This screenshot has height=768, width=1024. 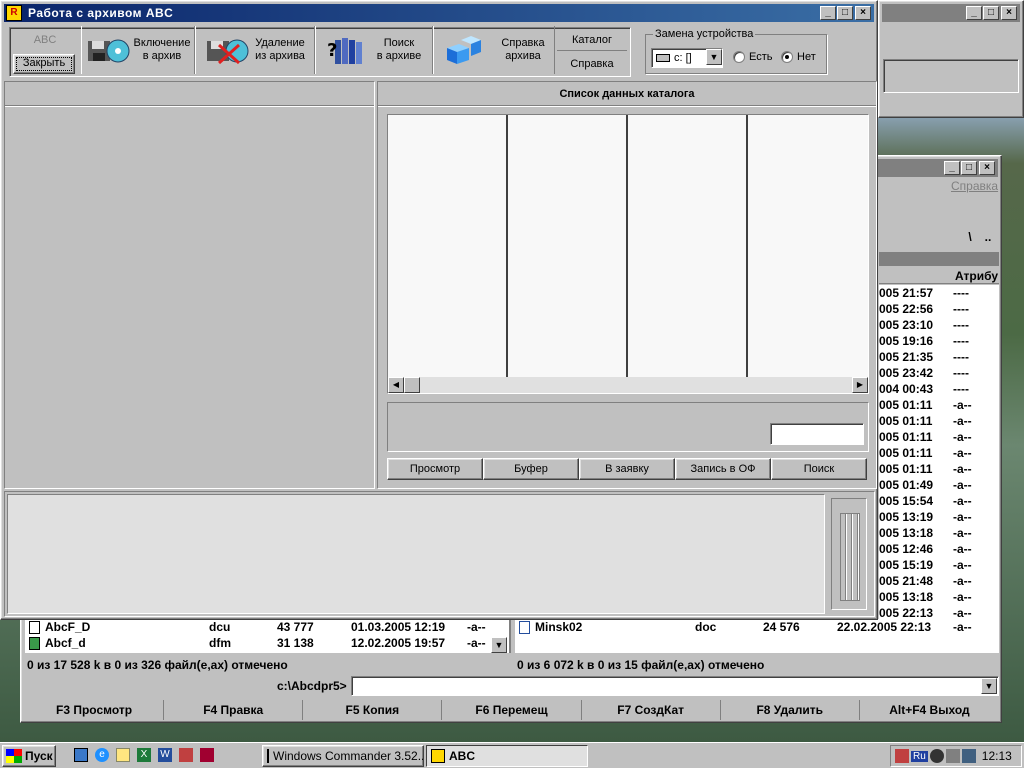 What do you see at coordinates (416, 554) in the screenshot?
I see `abc-bottom-text` at bounding box center [416, 554].